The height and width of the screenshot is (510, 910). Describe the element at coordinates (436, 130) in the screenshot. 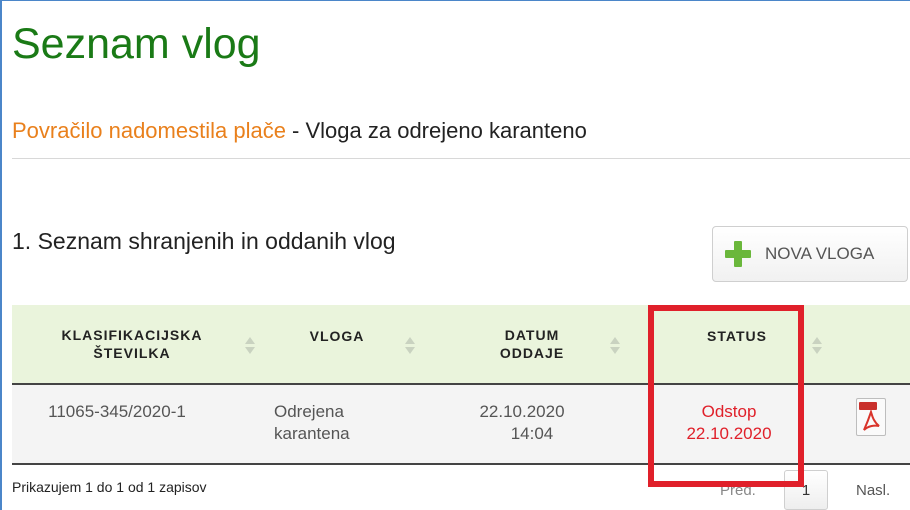

I see `subtitle-text: - Vloga za odrejeno karanteno` at that location.